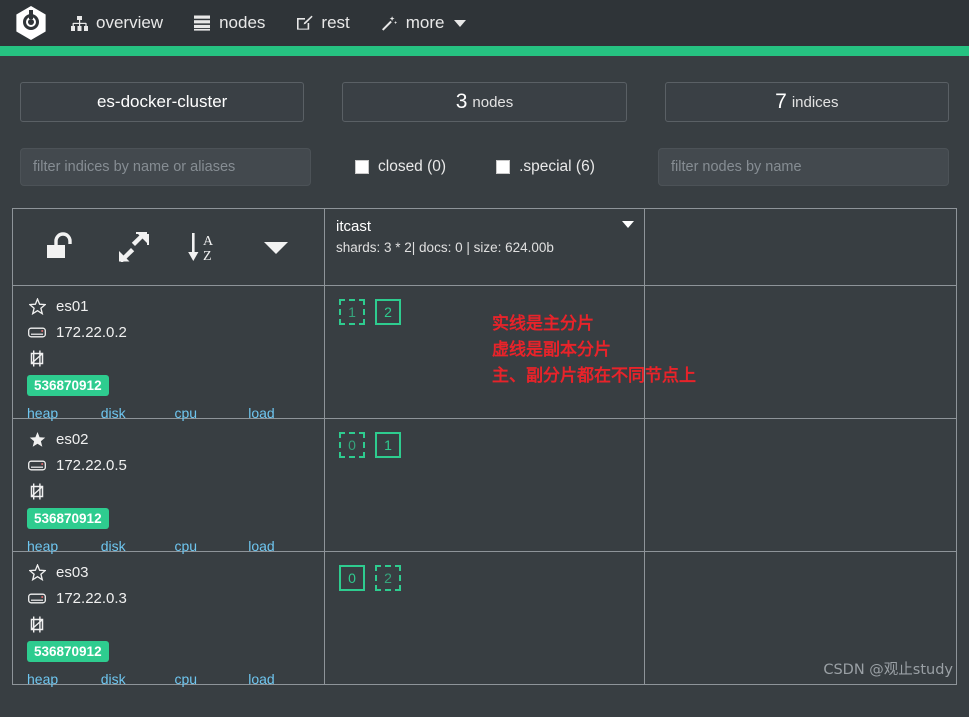 Image resolution: width=969 pixels, height=717 pixels. Describe the element at coordinates (113, 679) in the screenshot. I see `metric-disk-label: disk` at that location.